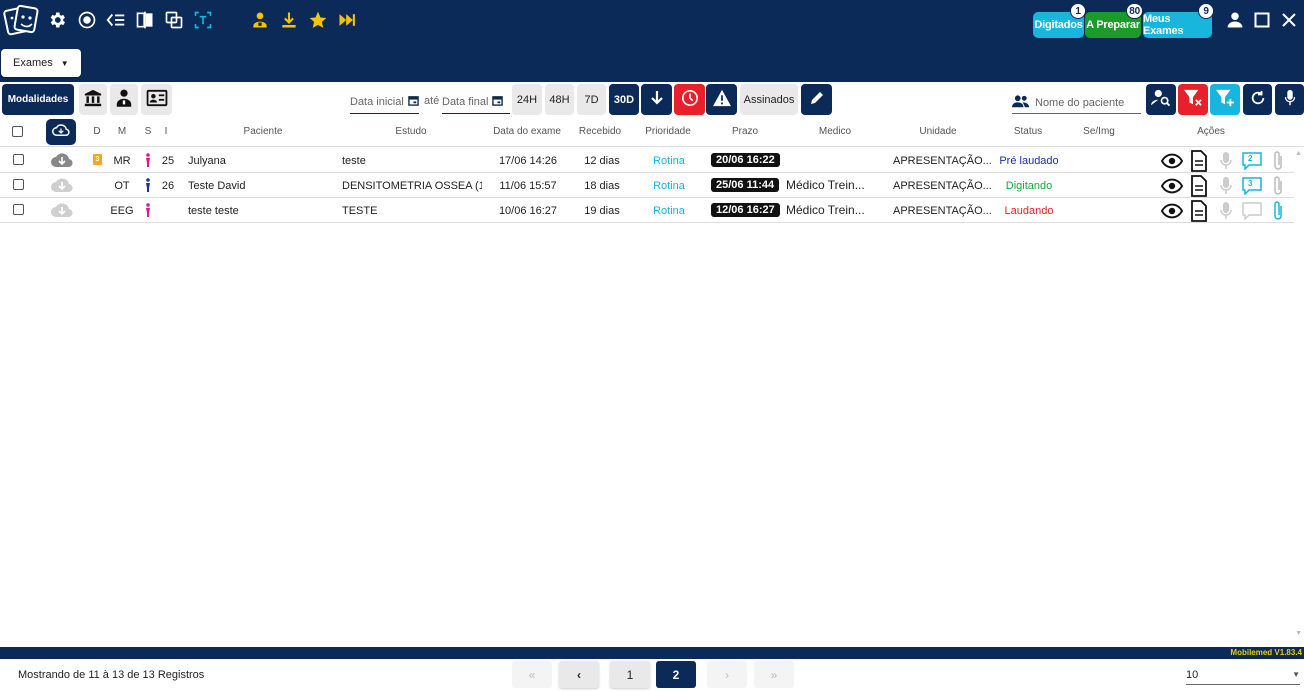 The width and height of the screenshot is (1304, 691). I want to click on last-page-button: », so click(774, 674).